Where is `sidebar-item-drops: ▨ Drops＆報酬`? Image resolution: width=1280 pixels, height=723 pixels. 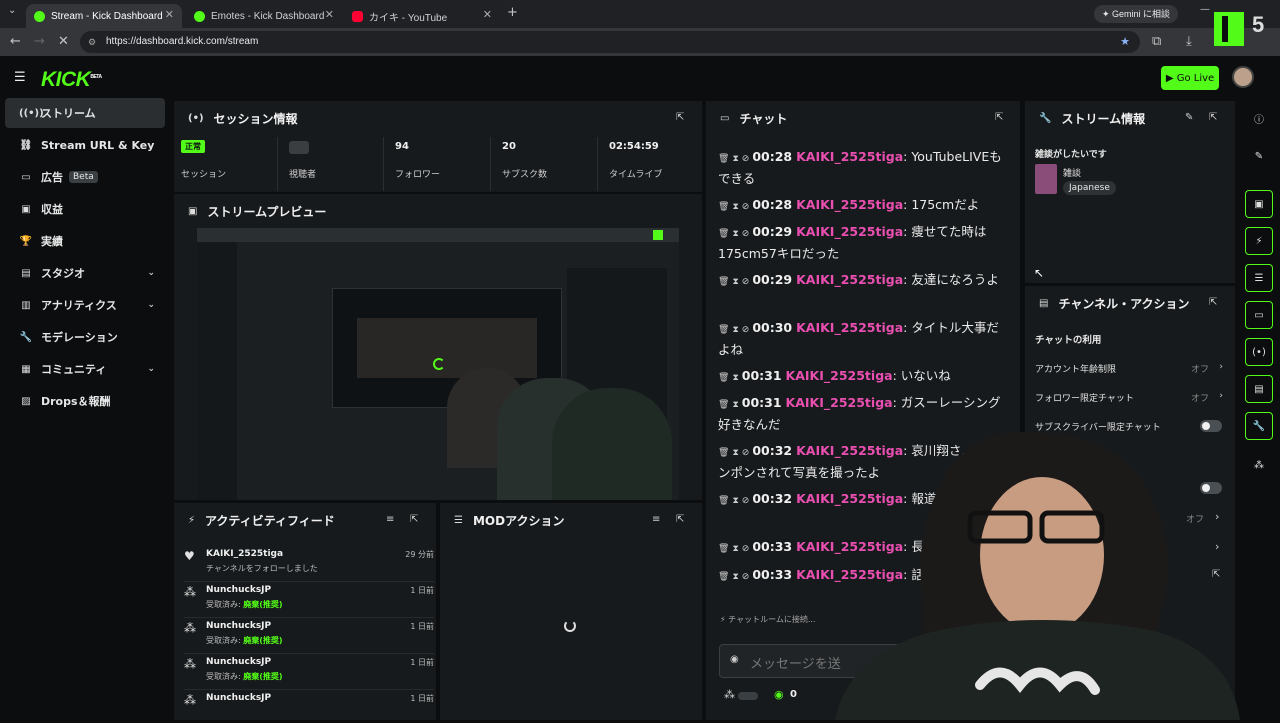 sidebar-item-drops: ▨ Drops＆報酬 is located at coordinates (85, 401).